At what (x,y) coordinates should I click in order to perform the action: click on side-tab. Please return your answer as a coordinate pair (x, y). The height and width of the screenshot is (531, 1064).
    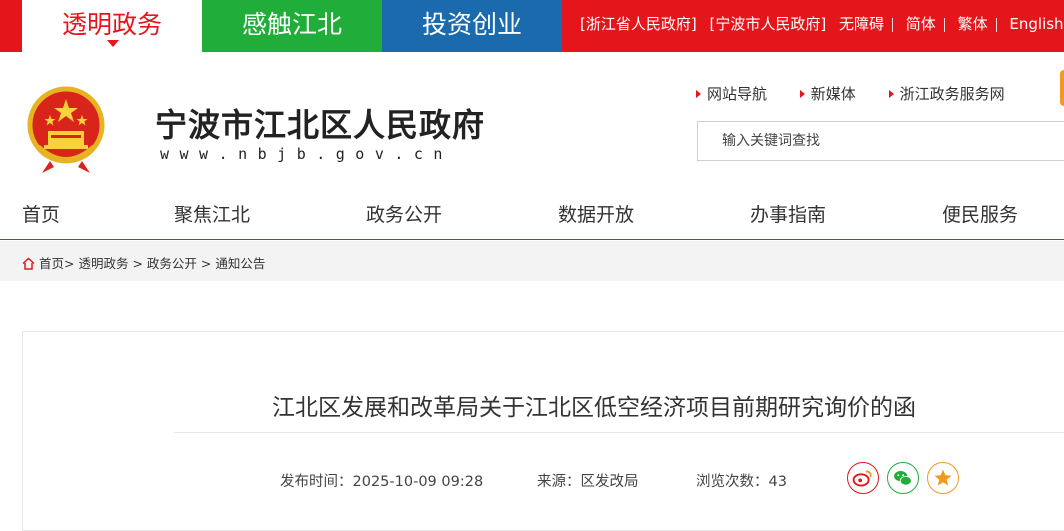
    Looking at the image, I should click on (1062, 88).